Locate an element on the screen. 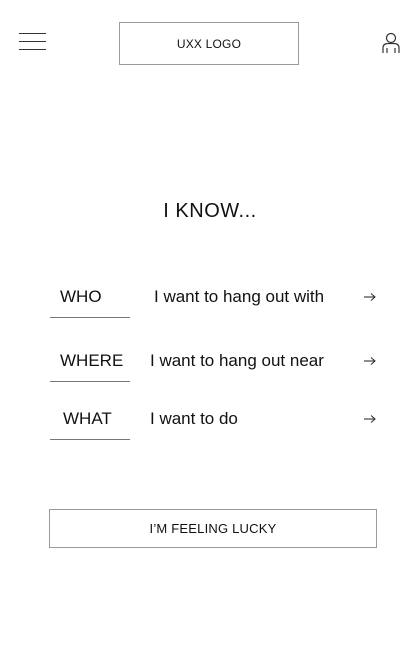 This screenshot has height=667, width=420. user-profile-icon is located at coordinates (391, 42).